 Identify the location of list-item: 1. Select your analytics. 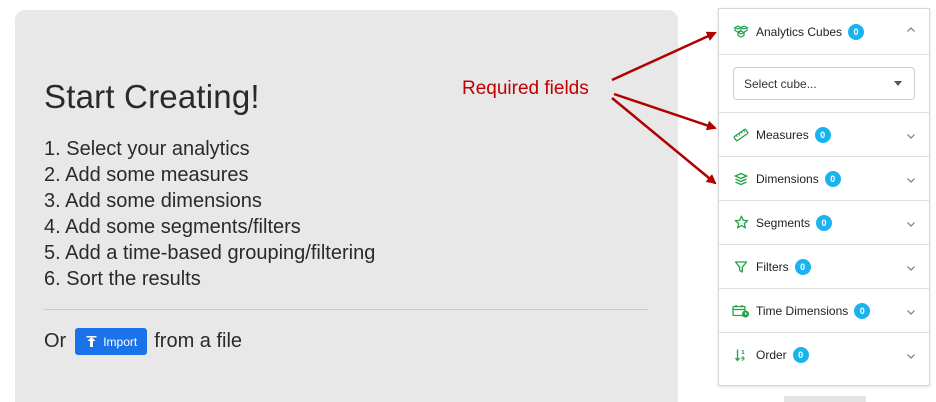
(147, 149).